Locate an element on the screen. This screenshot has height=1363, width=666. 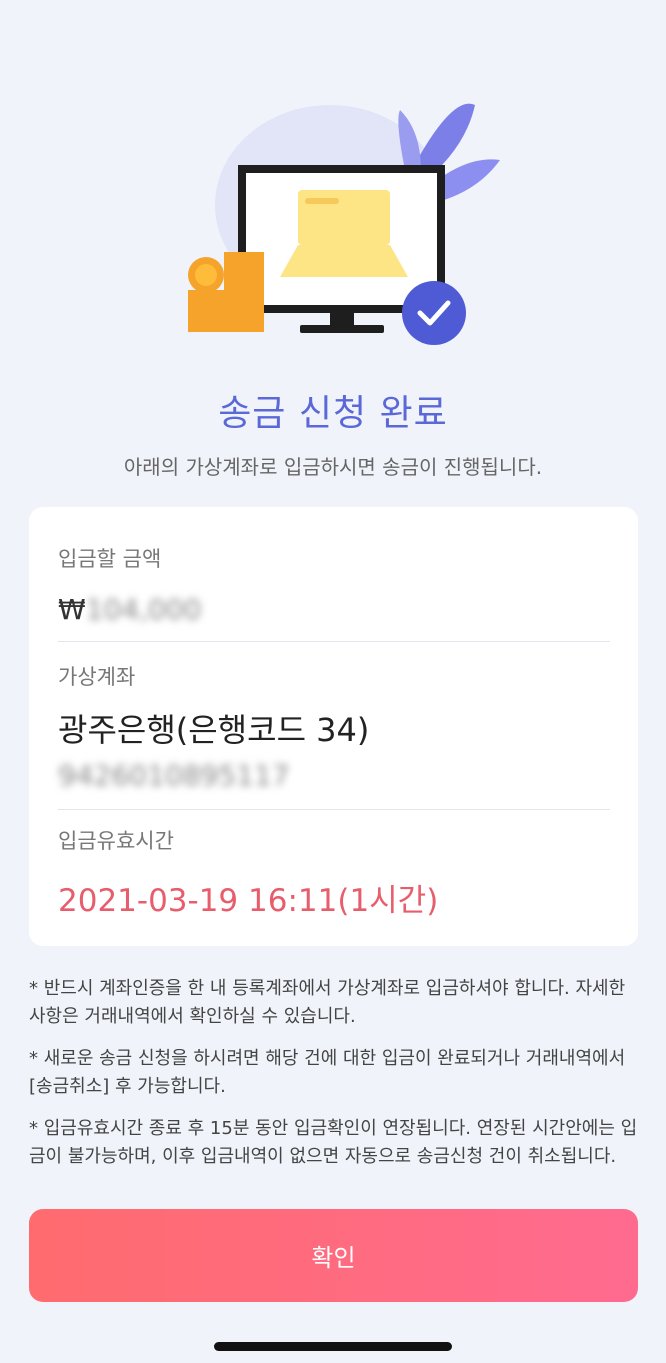
validity-value: 2021-03-19 16:11(1시간) is located at coordinates (248, 901).